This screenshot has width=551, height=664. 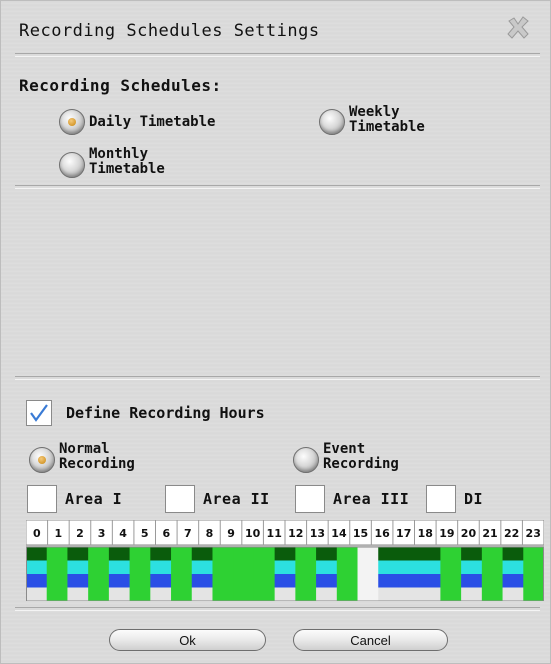 What do you see at coordinates (489, 533) in the screenshot?
I see `hour-label: 21` at bounding box center [489, 533].